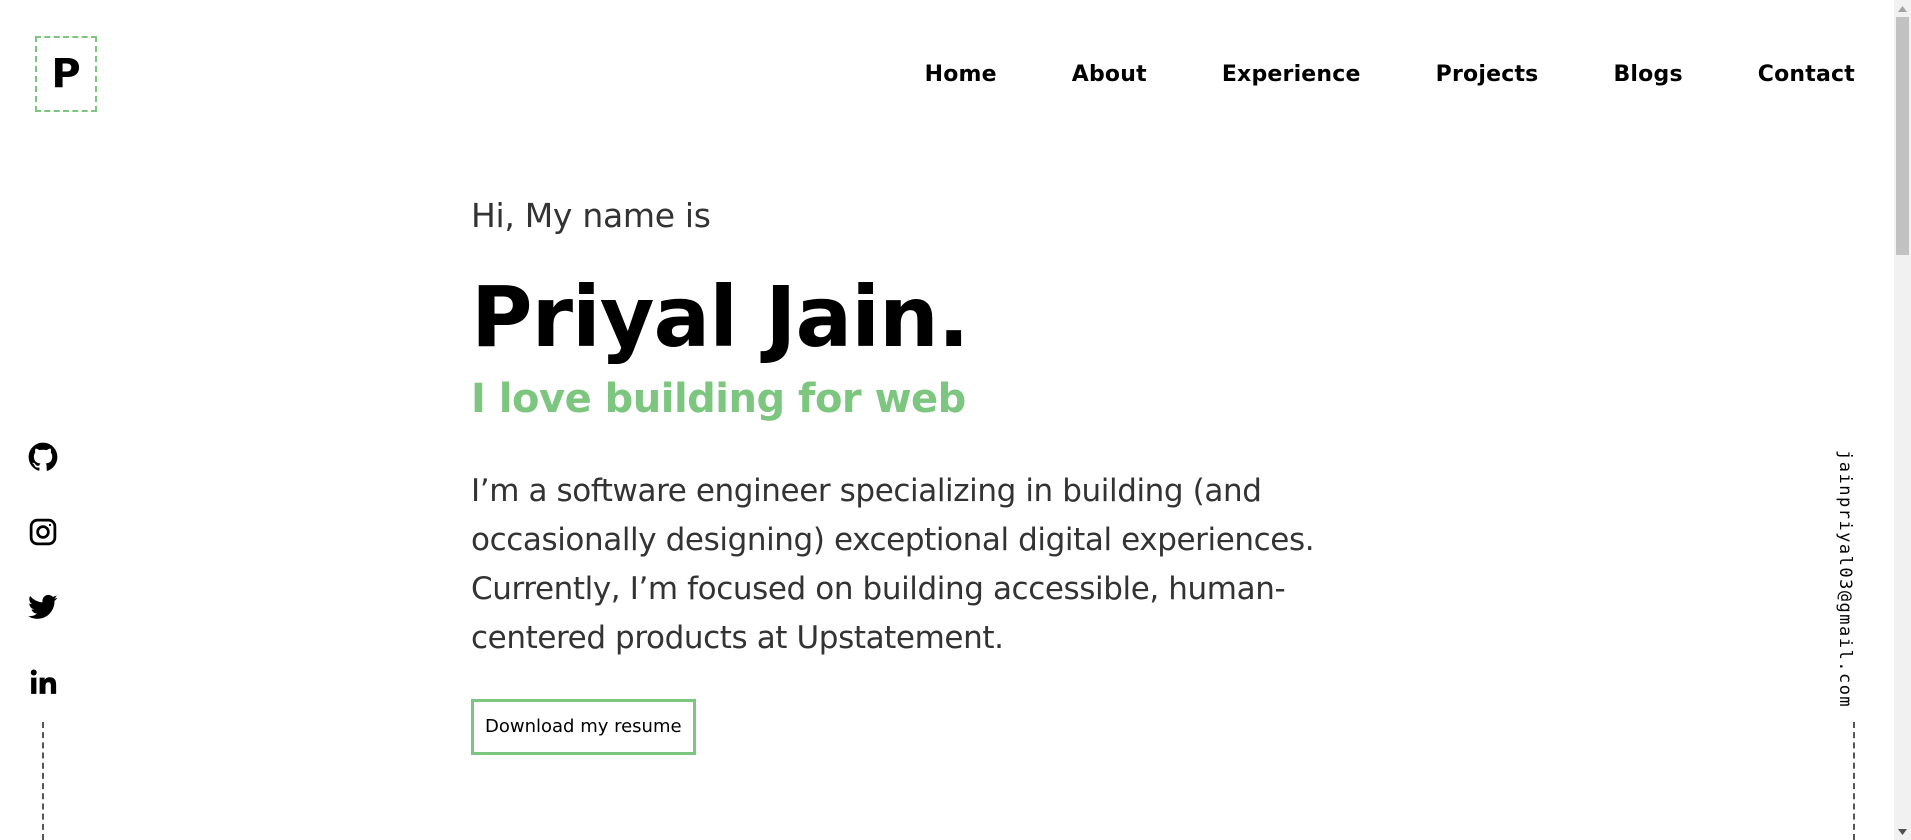 The height and width of the screenshot is (840, 1911). I want to click on email-sidebar: jainpriyal03@gmail.com, so click(1850, 645).